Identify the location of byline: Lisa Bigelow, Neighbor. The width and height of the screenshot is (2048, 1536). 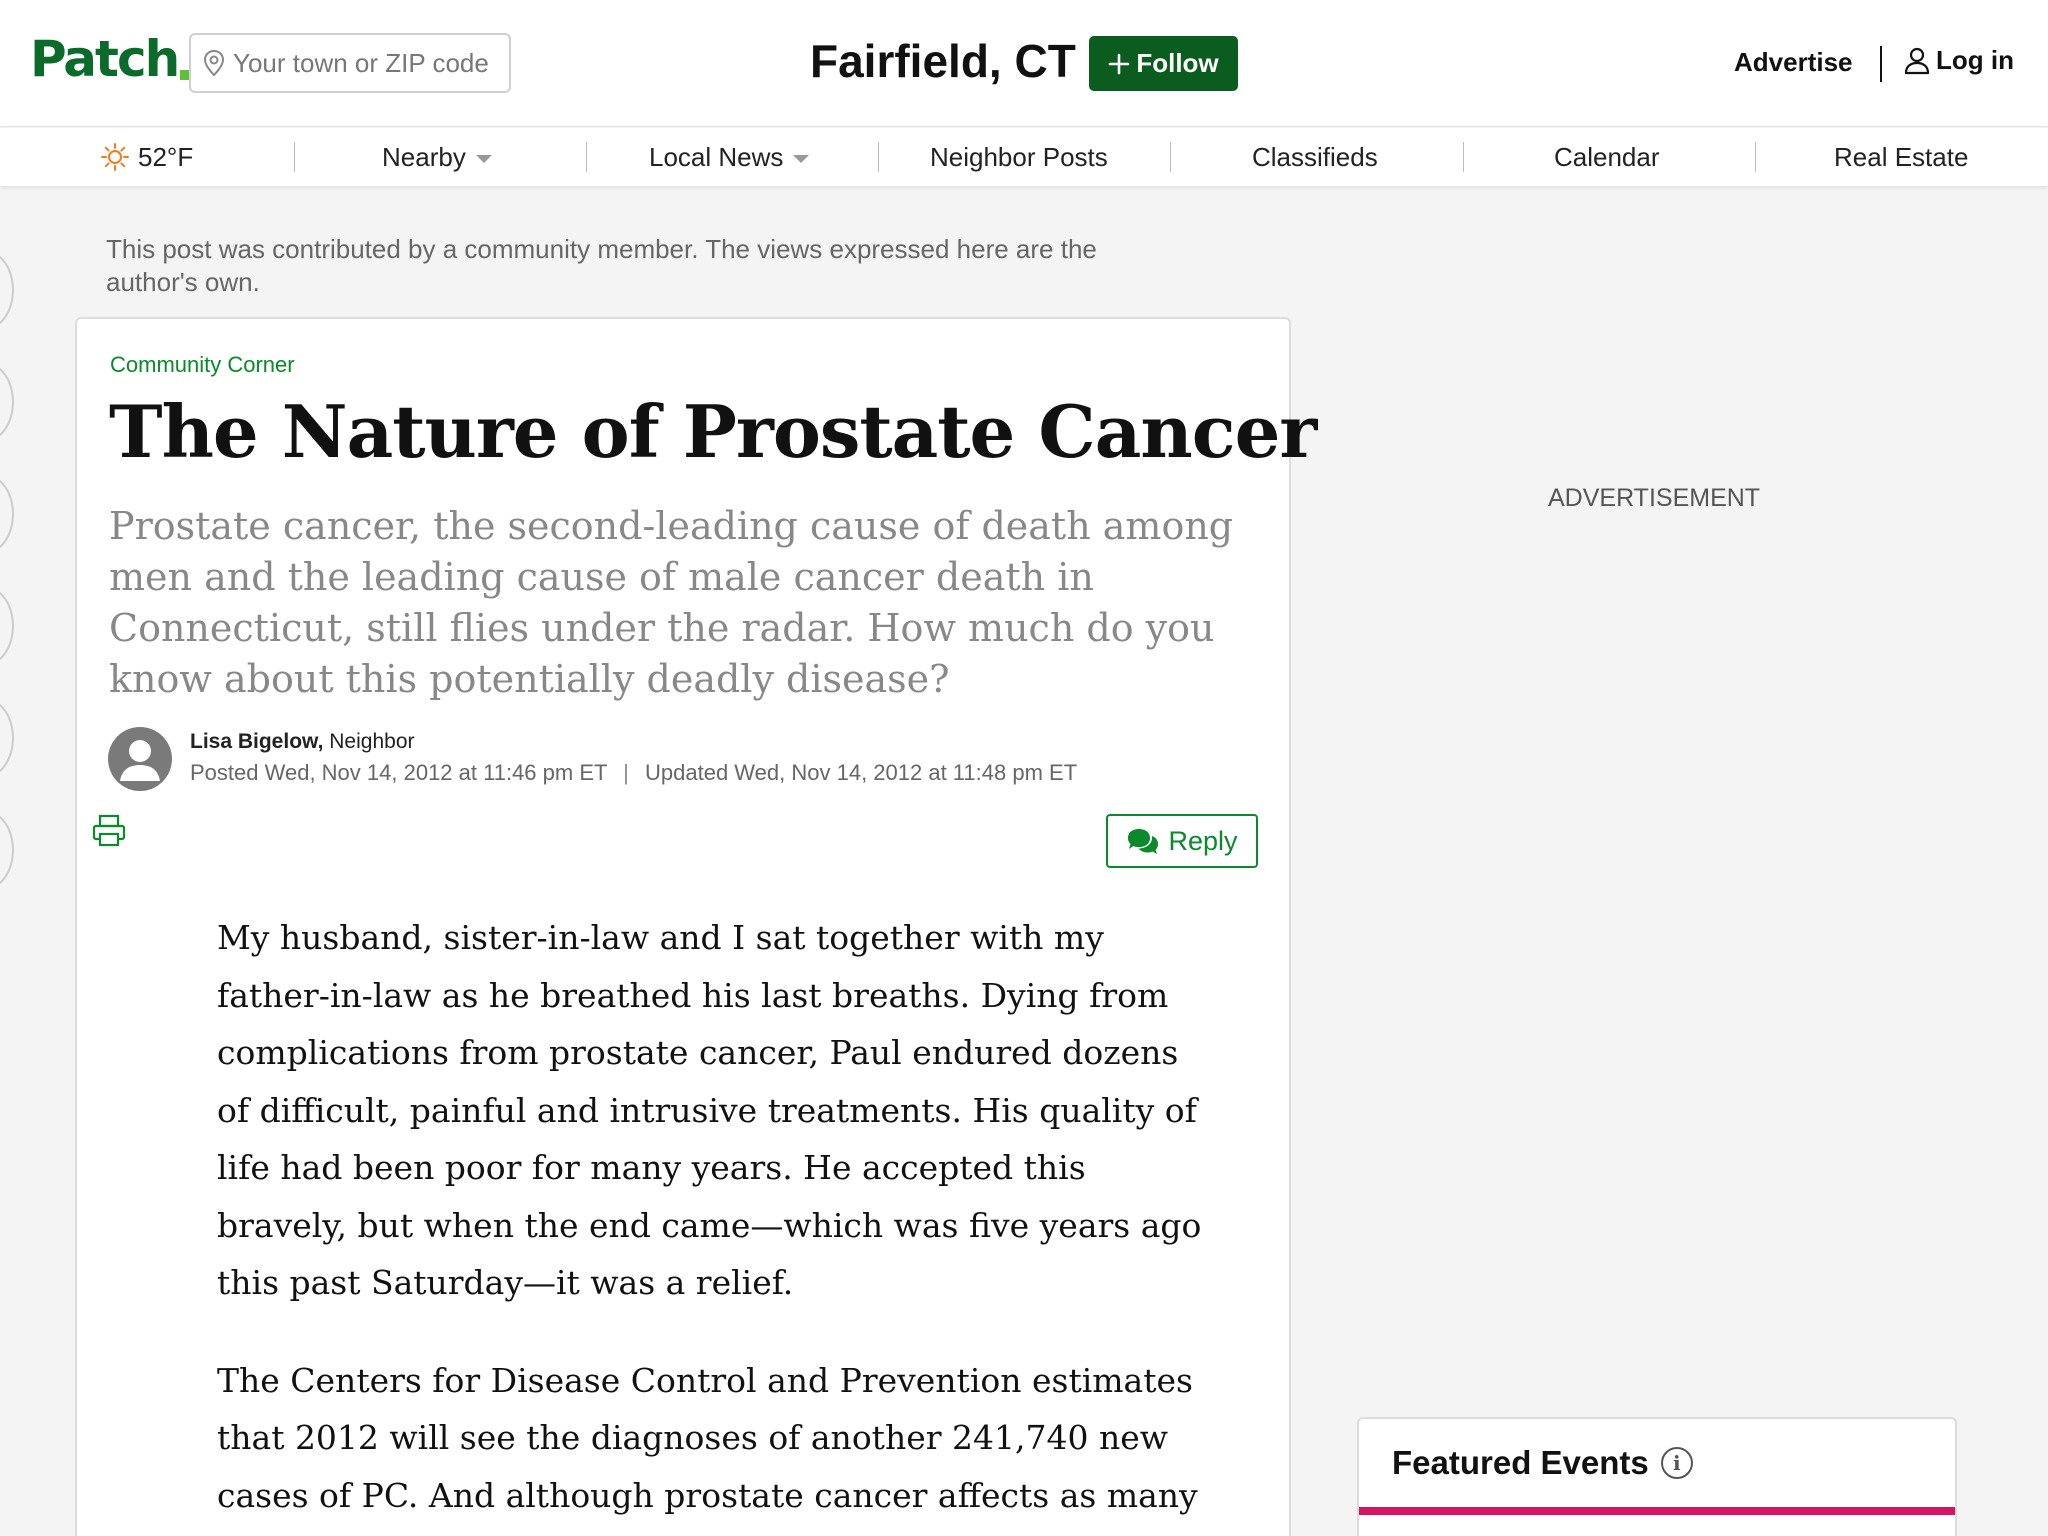
(302, 742).